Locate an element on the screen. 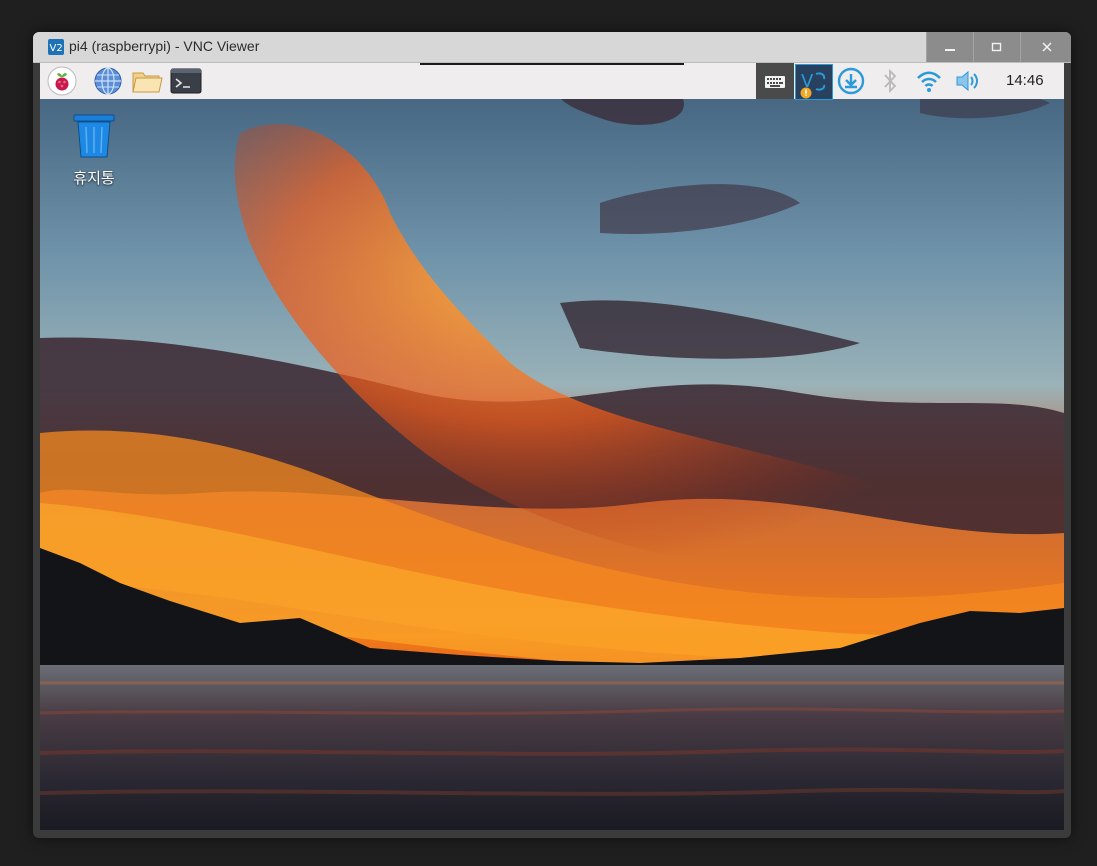 Image resolution: width=1097 pixels, height=866 pixels. keyboard-icon is located at coordinates (775, 81).